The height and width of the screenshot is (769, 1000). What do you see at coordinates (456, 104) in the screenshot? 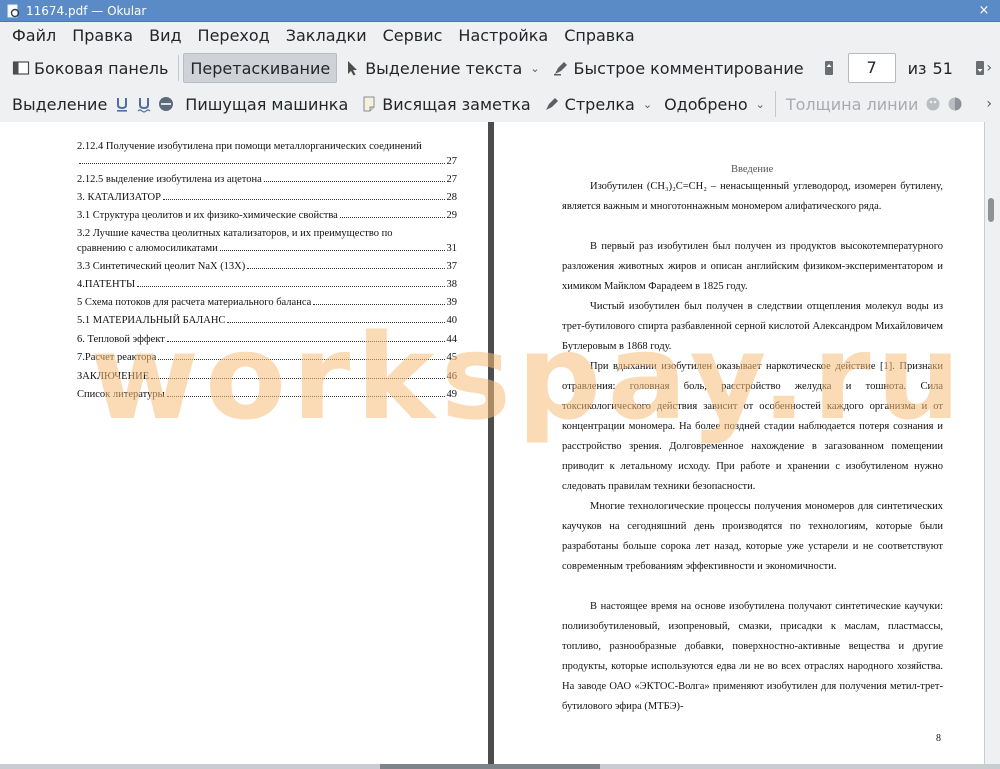
I see `sticky-note-label: Висящая заметка` at bounding box center [456, 104].